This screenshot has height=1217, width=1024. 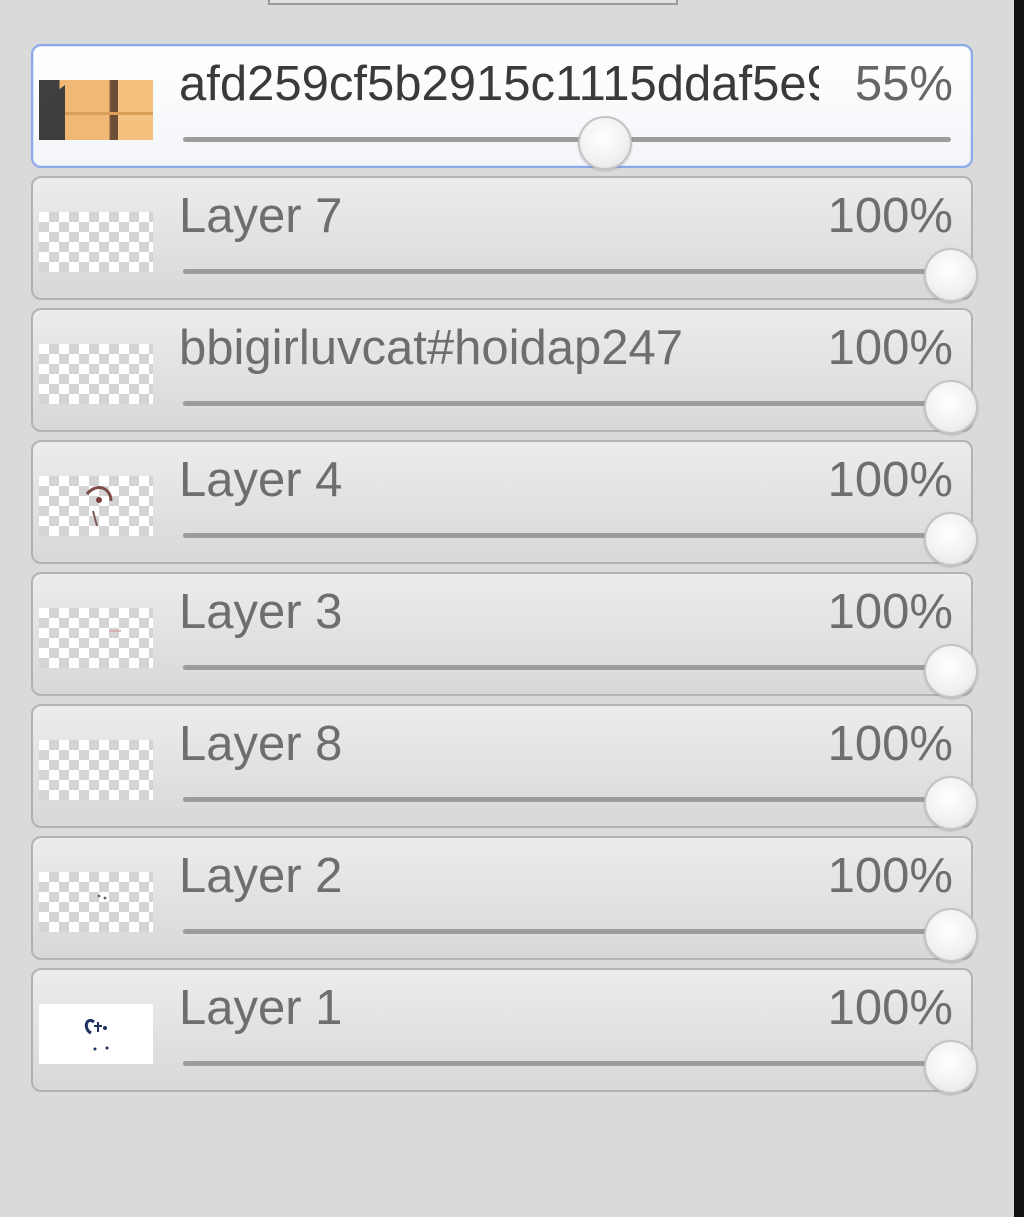 What do you see at coordinates (504, 348) in the screenshot?
I see `layer-name: bbigirluvcat#hoidap247` at bounding box center [504, 348].